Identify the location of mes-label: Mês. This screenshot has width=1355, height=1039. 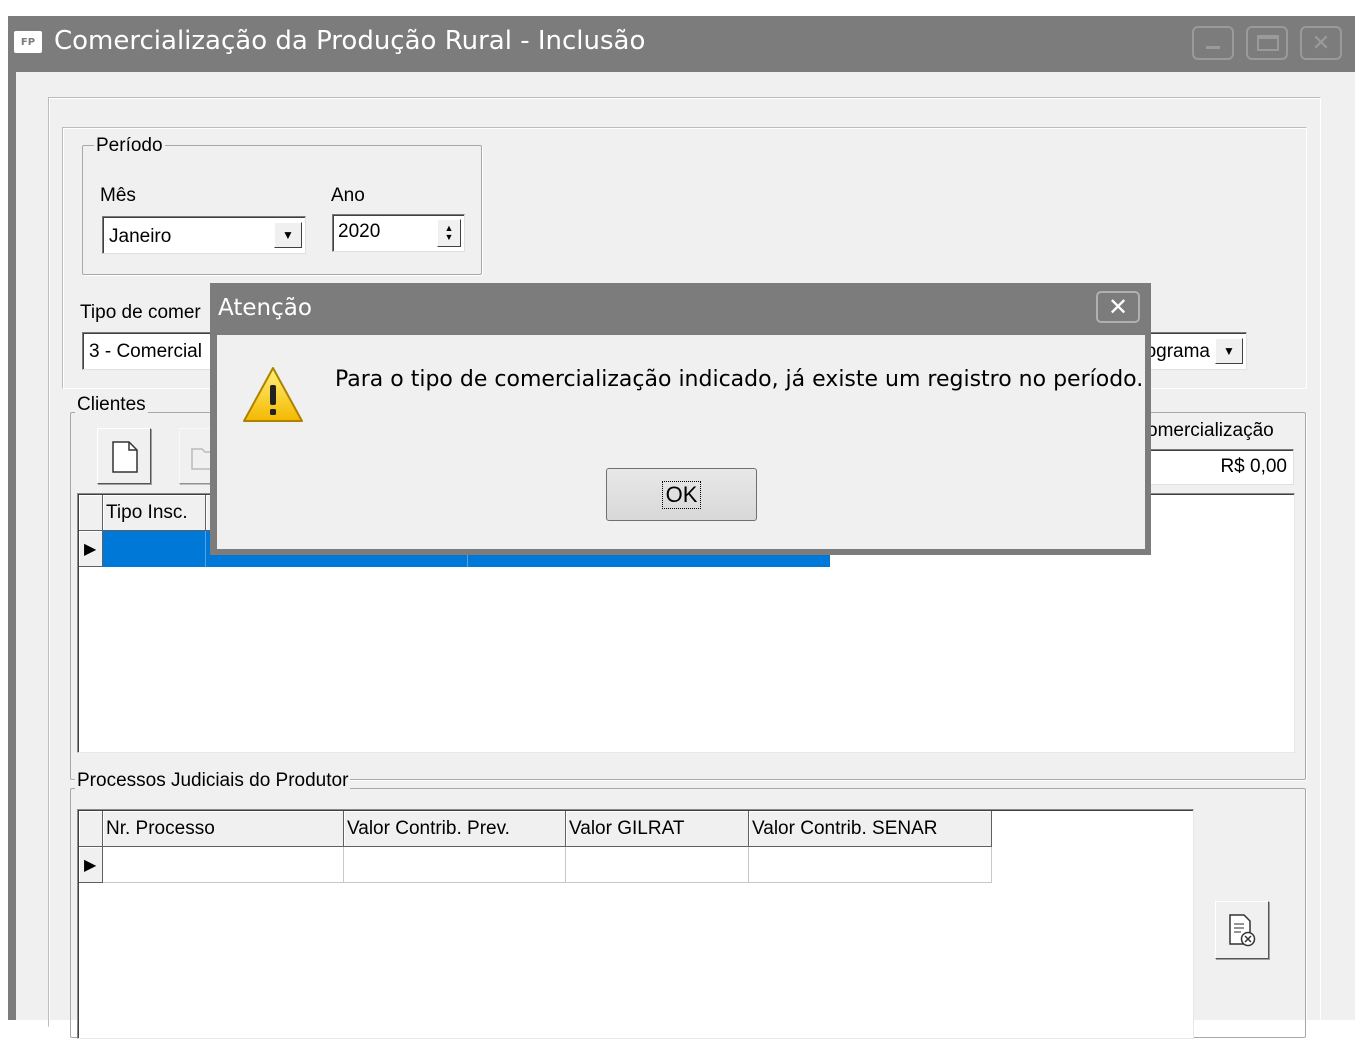
(118, 195).